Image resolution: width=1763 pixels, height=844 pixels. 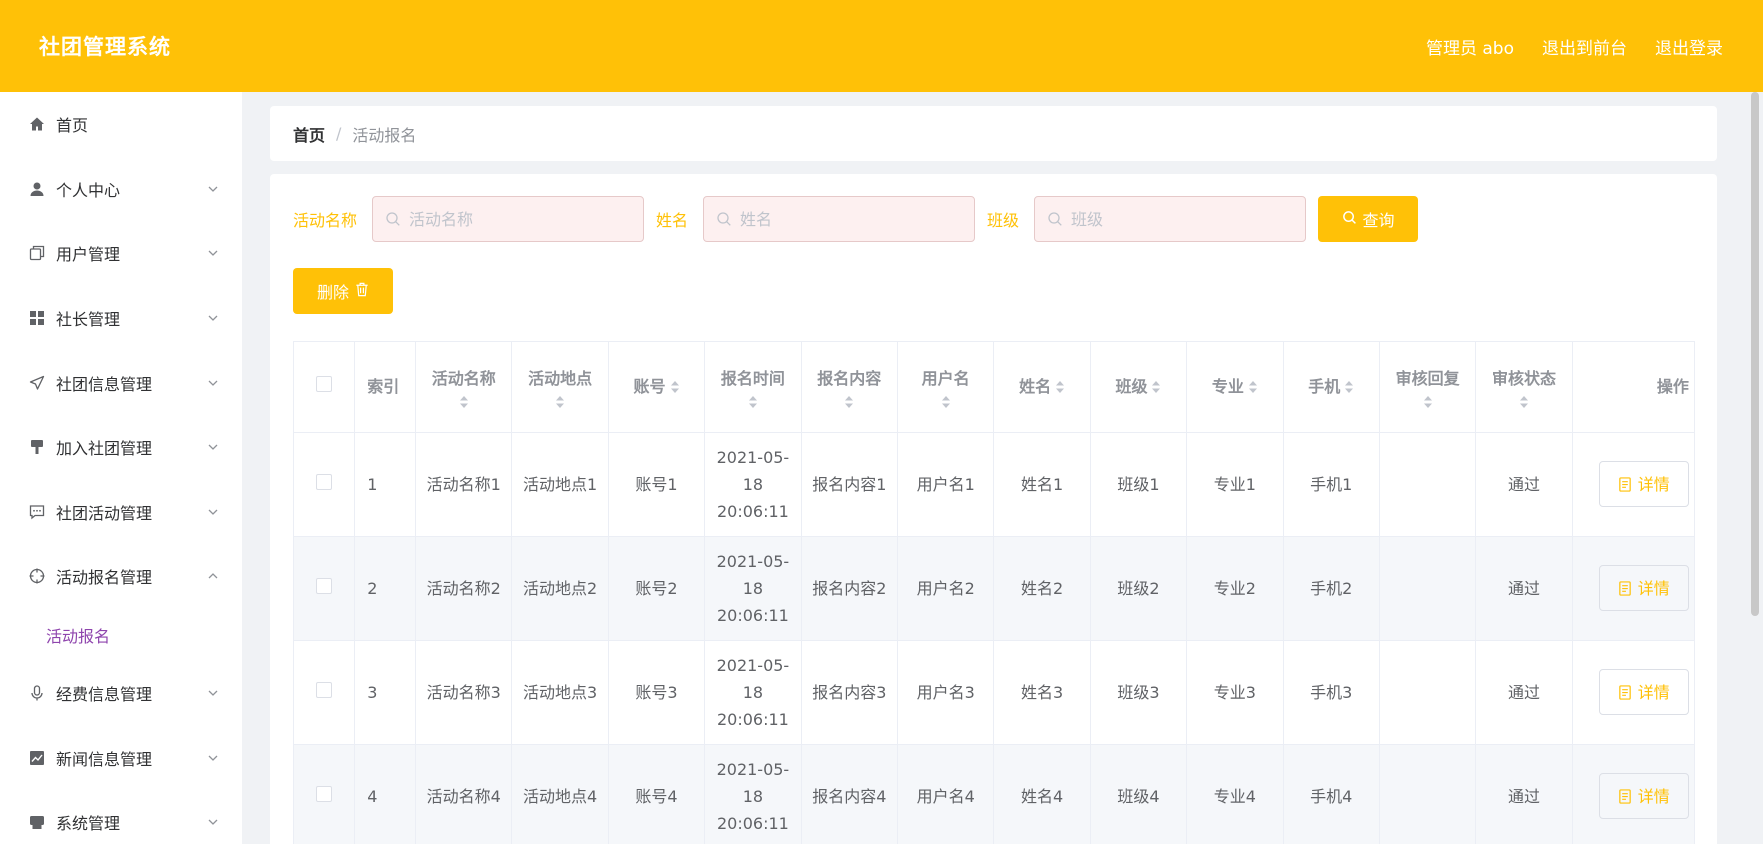 I want to click on select-all-checkbox-cell, so click(x=325, y=387).